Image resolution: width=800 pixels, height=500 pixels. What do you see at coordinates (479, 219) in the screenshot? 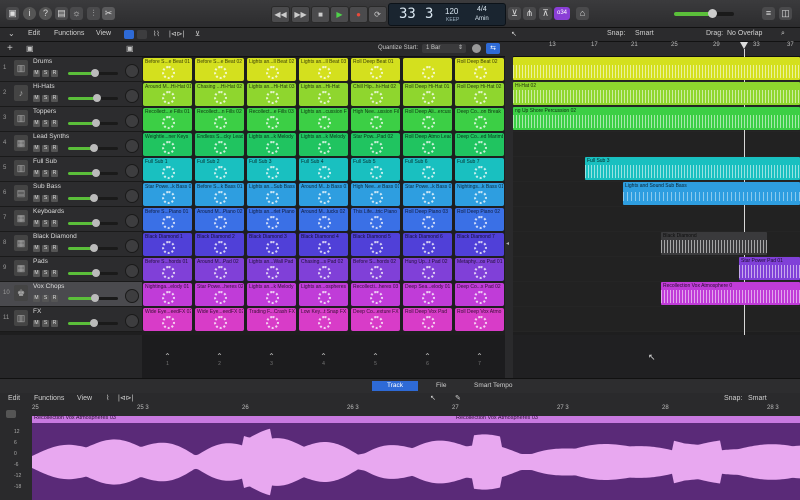
I see `live-loop-cell: Roll Deep Piano 02` at bounding box center [479, 219].